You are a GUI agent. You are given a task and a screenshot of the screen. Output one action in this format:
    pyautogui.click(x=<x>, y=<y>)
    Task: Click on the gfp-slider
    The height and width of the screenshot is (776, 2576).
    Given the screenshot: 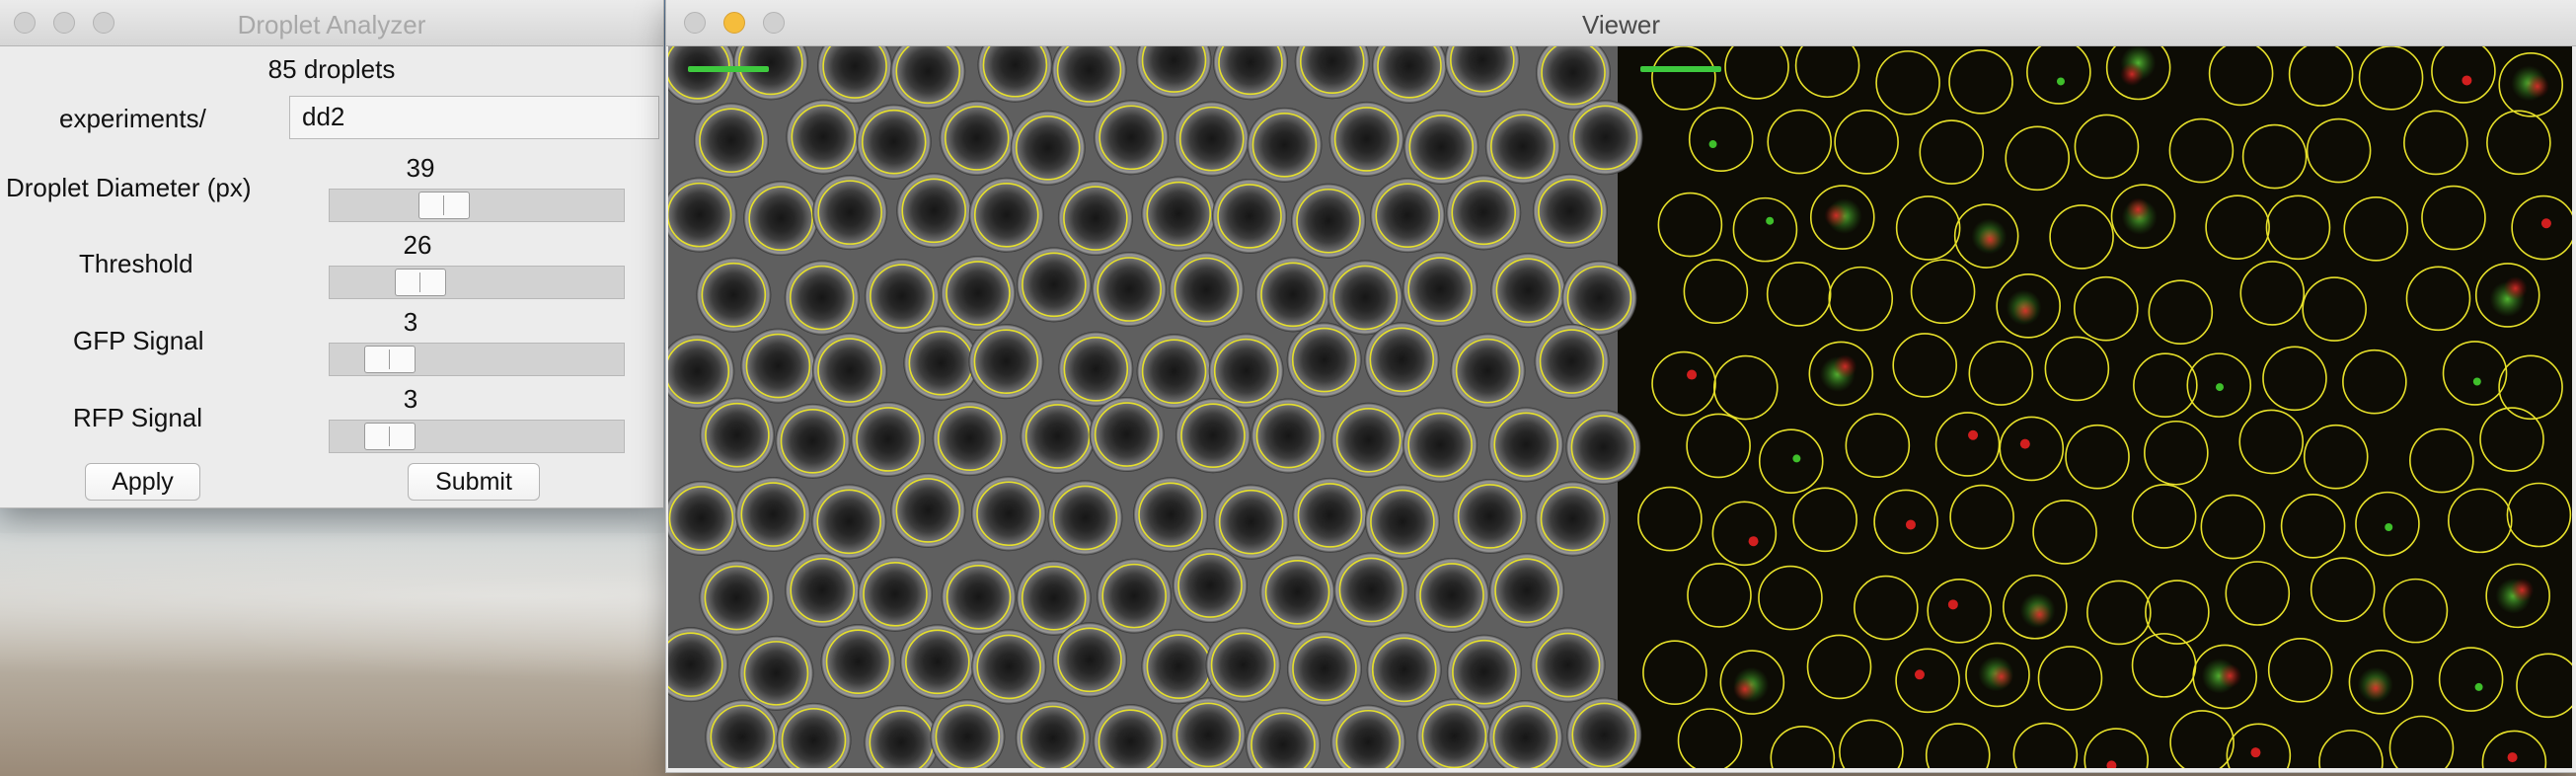 What is the action you would take?
    pyautogui.click(x=477, y=359)
    